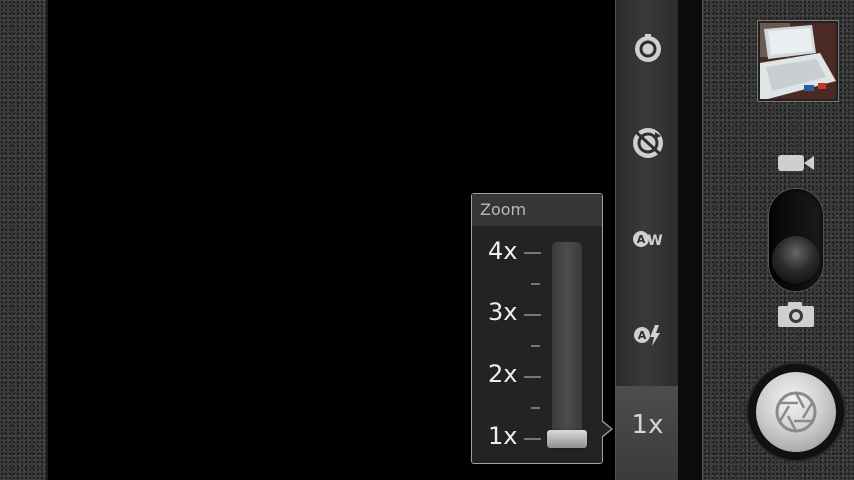 This screenshot has height=480, width=854. What do you see at coordinates (796, 165) in the screenshot?
I see `video-mode-icon` at bounding box center [796, 165].